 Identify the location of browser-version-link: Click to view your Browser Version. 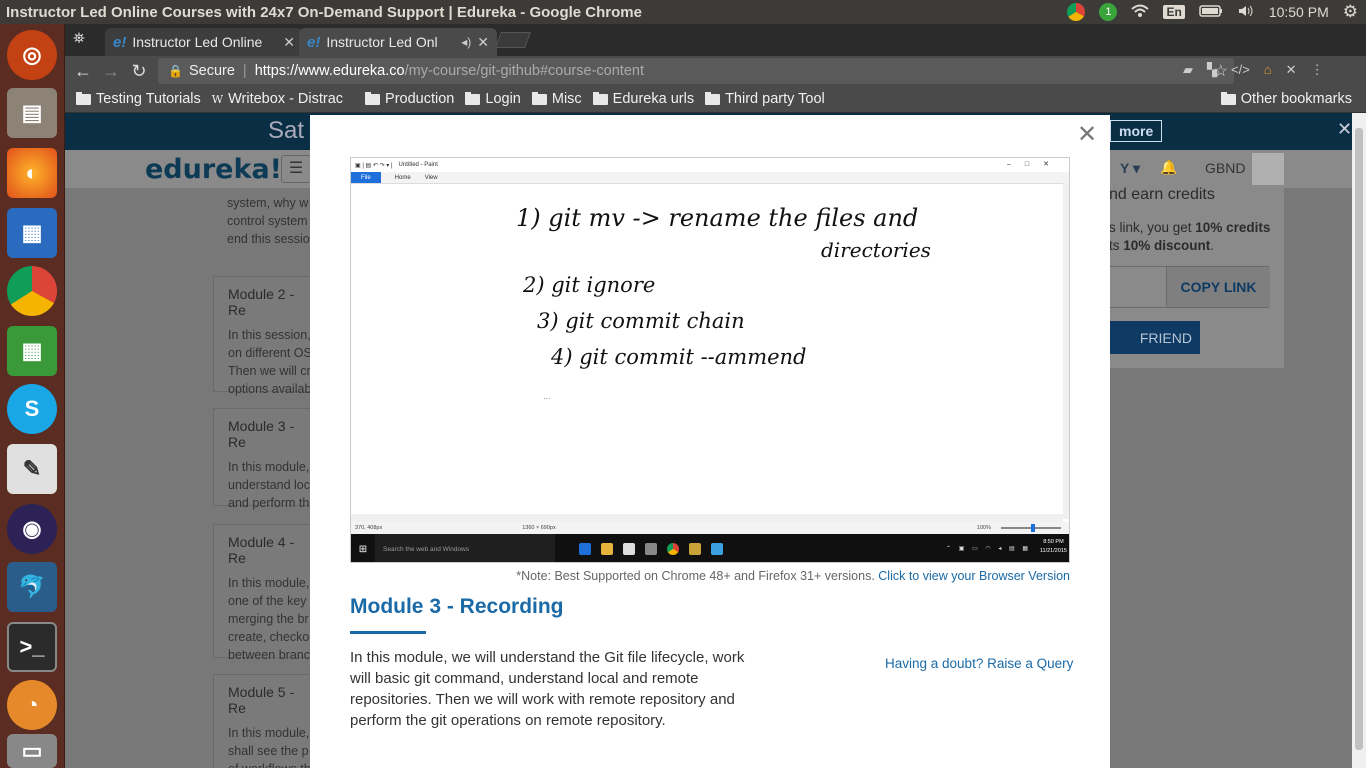
(974, 576).